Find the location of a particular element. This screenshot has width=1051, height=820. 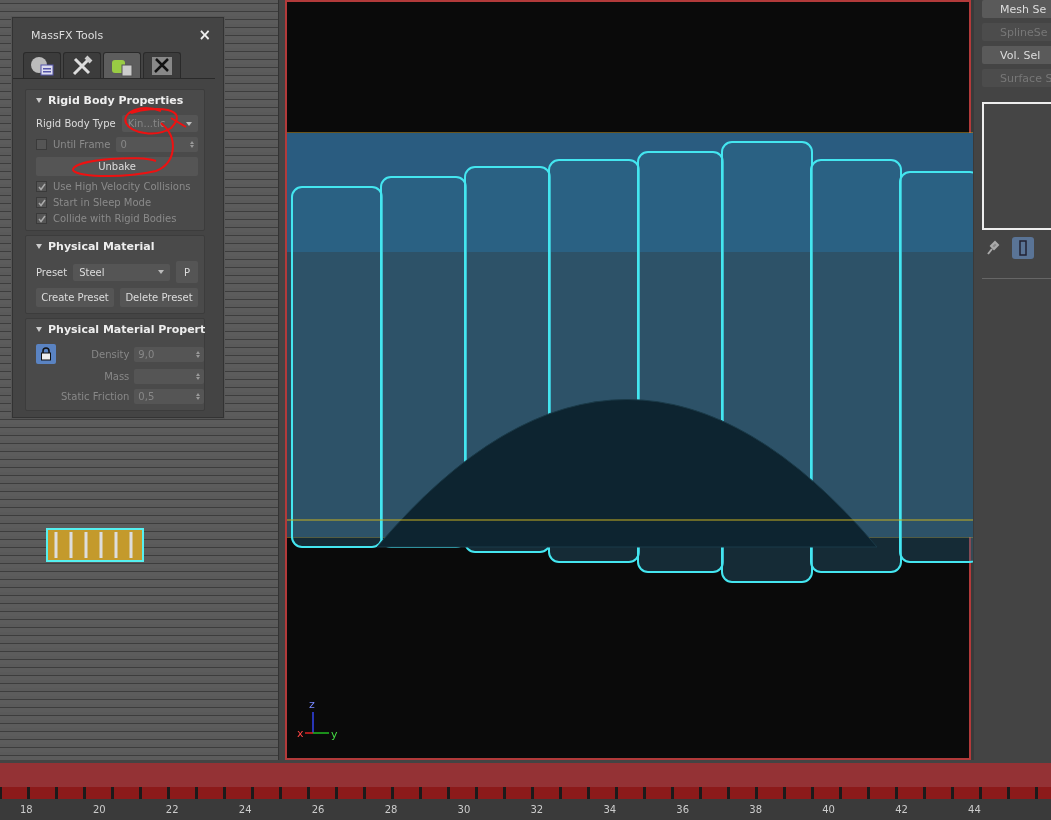

frame-number: 30 is located at coordinates (464, 809).